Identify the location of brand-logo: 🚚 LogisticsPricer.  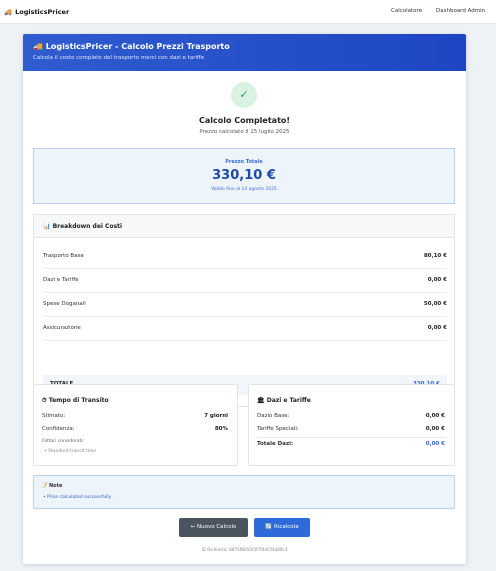
(36, 12).